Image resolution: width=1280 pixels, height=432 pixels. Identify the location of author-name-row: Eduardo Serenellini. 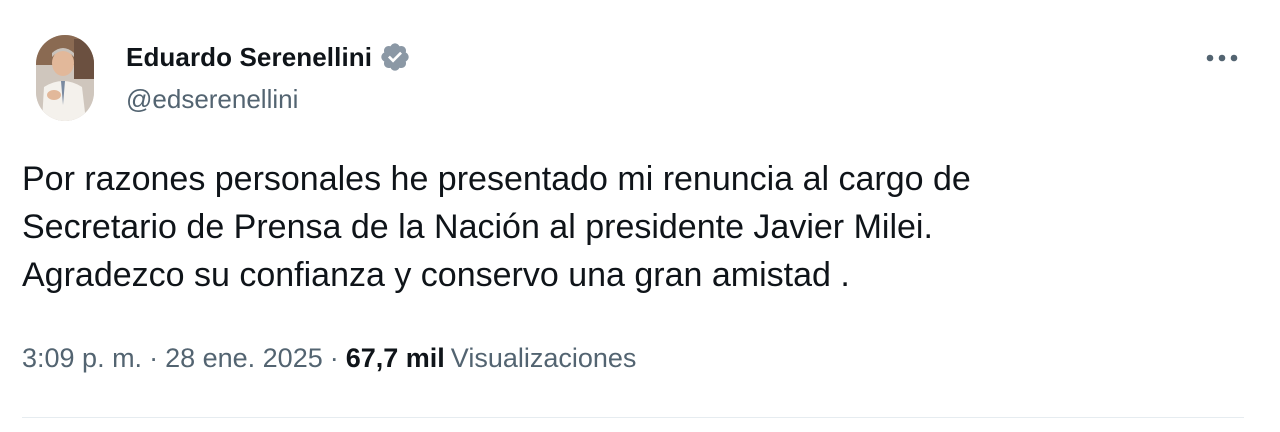
(268, 57).